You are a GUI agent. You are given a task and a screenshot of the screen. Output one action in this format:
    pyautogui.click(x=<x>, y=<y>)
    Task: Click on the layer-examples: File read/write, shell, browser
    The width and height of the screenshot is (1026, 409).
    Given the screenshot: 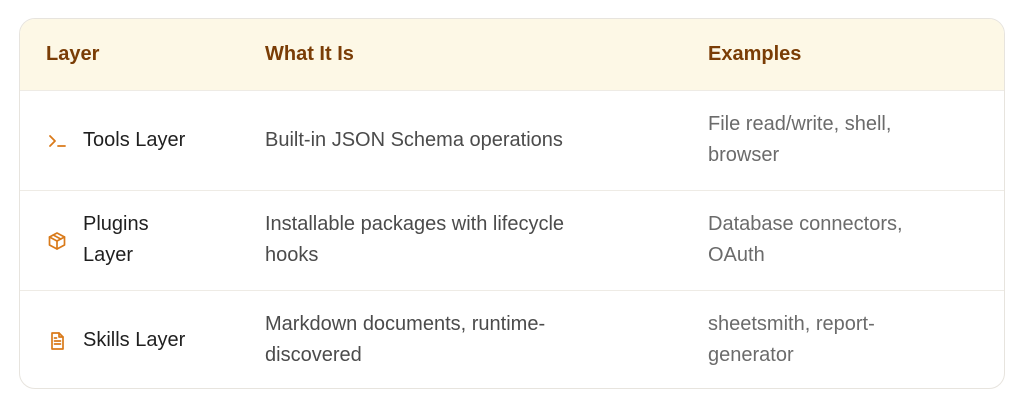 What is the action you would take?
    pyautogui.click(x=838, y=140)
    